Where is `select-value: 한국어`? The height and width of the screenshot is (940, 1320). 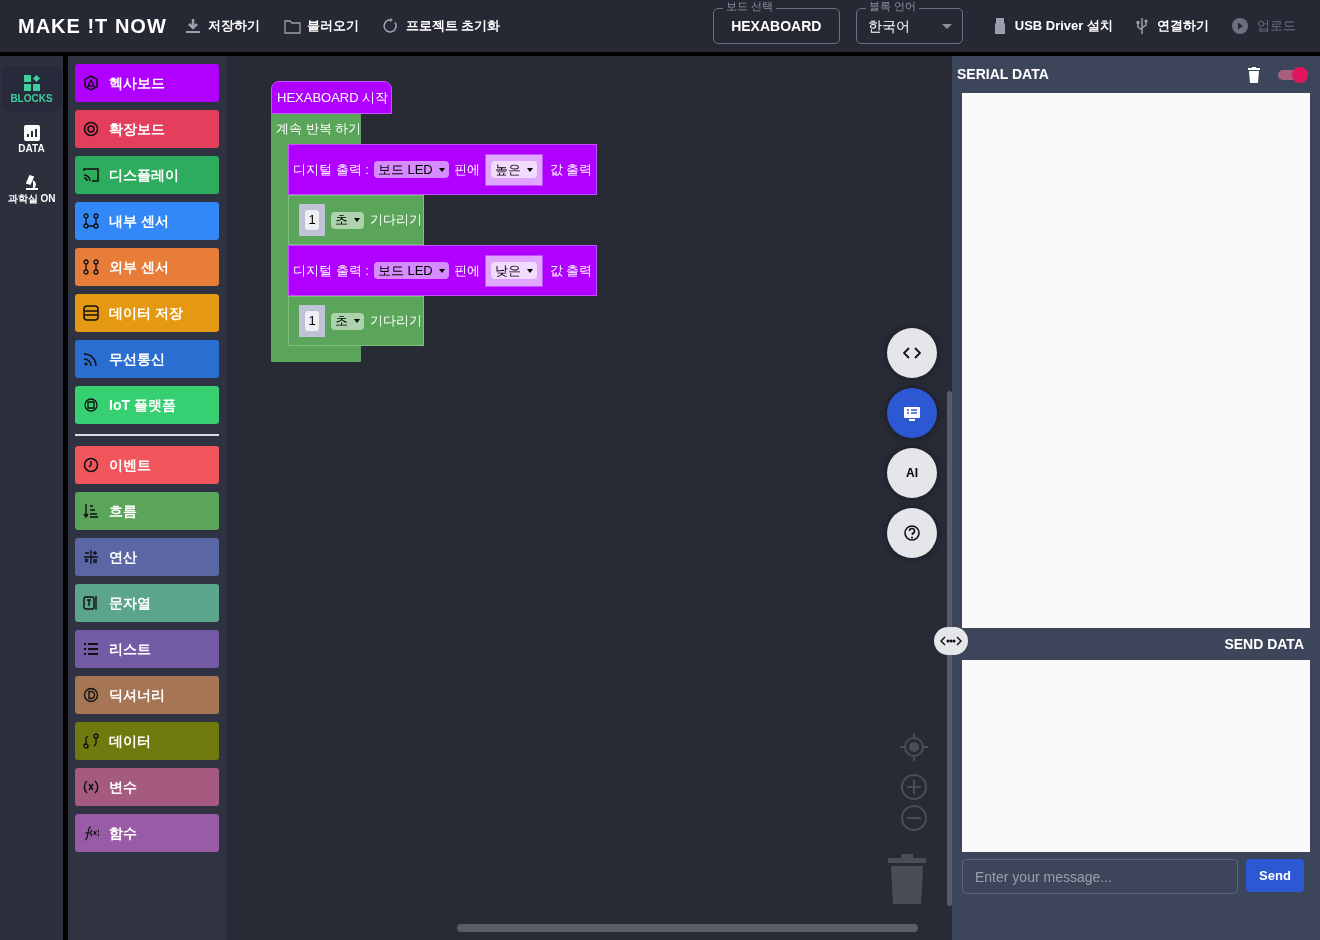
select-value: 한국어 is located at coordinates (888, 26).